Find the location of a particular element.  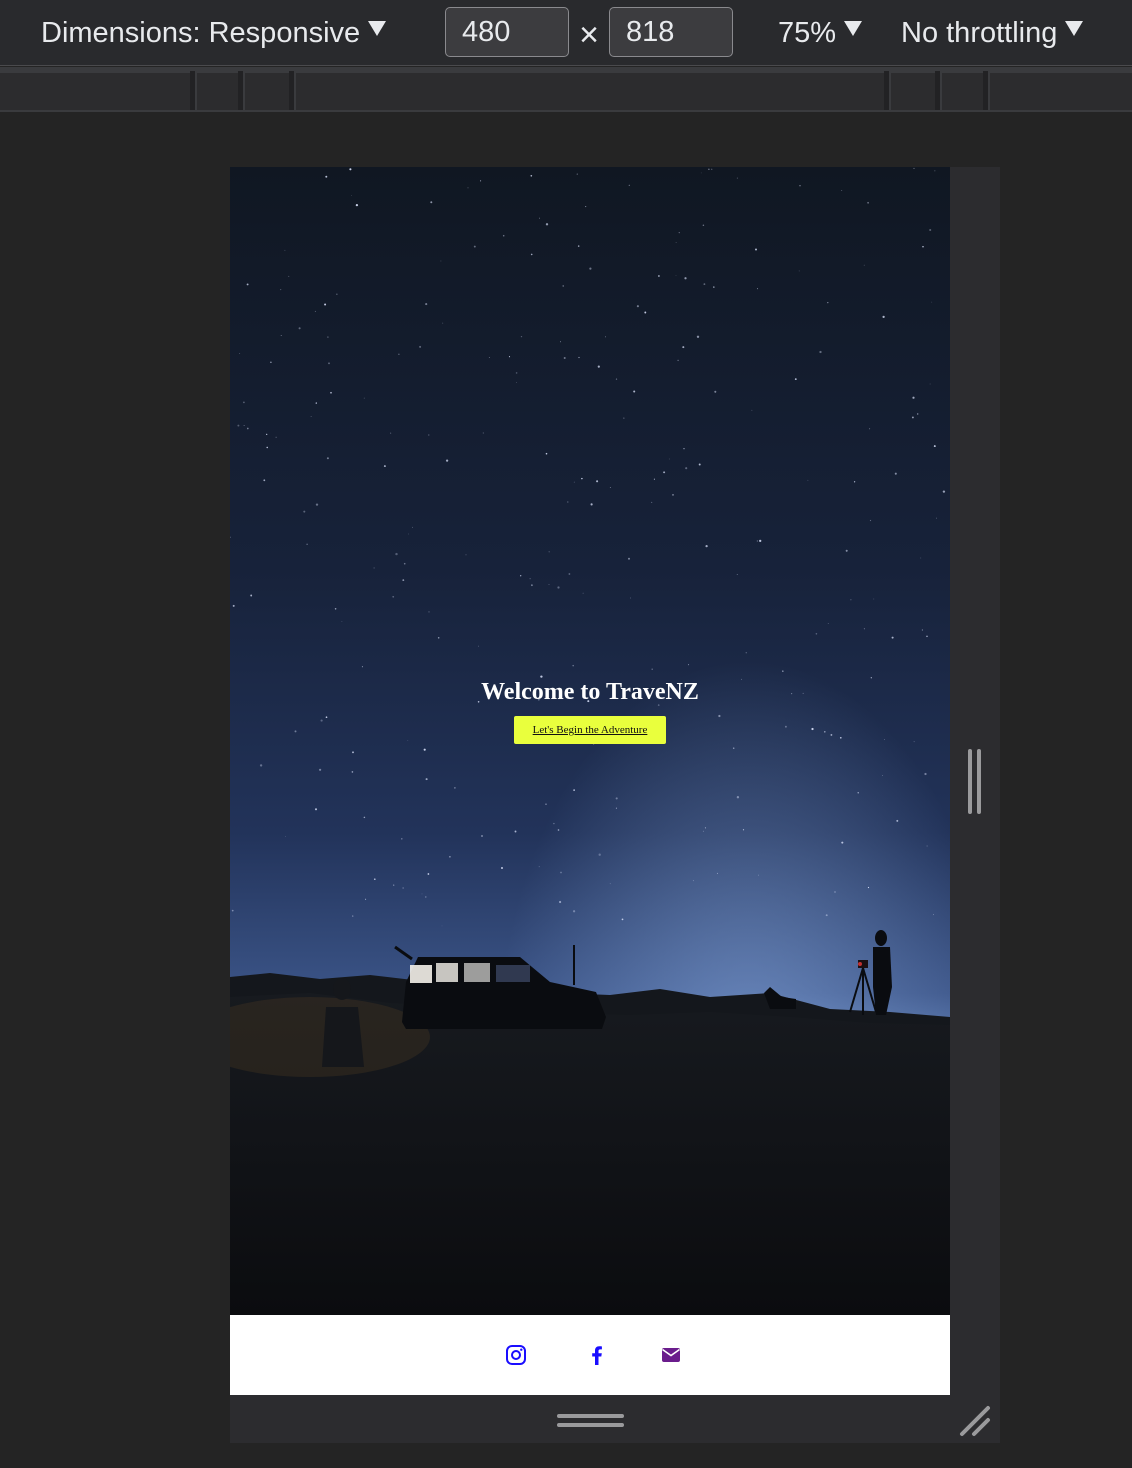

email-link is located at coordinates (671, 1355).